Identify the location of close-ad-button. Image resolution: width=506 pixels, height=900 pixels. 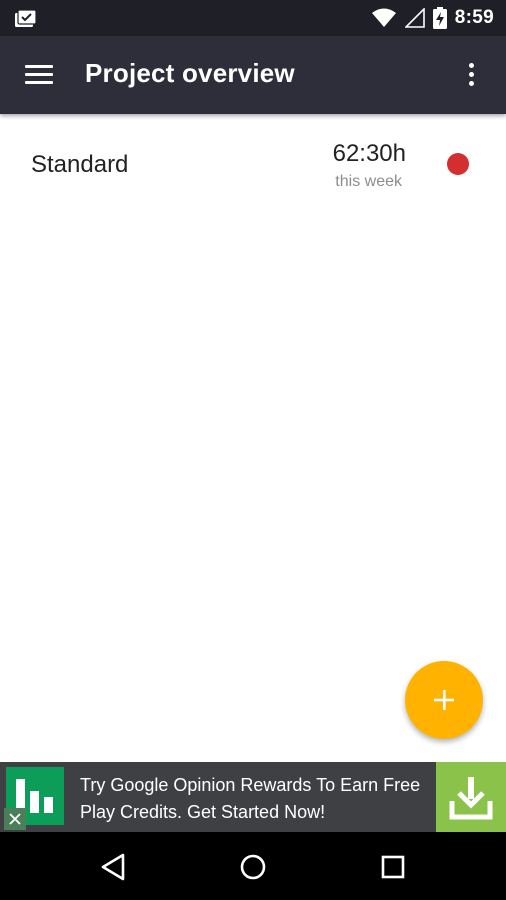
(15, 819).